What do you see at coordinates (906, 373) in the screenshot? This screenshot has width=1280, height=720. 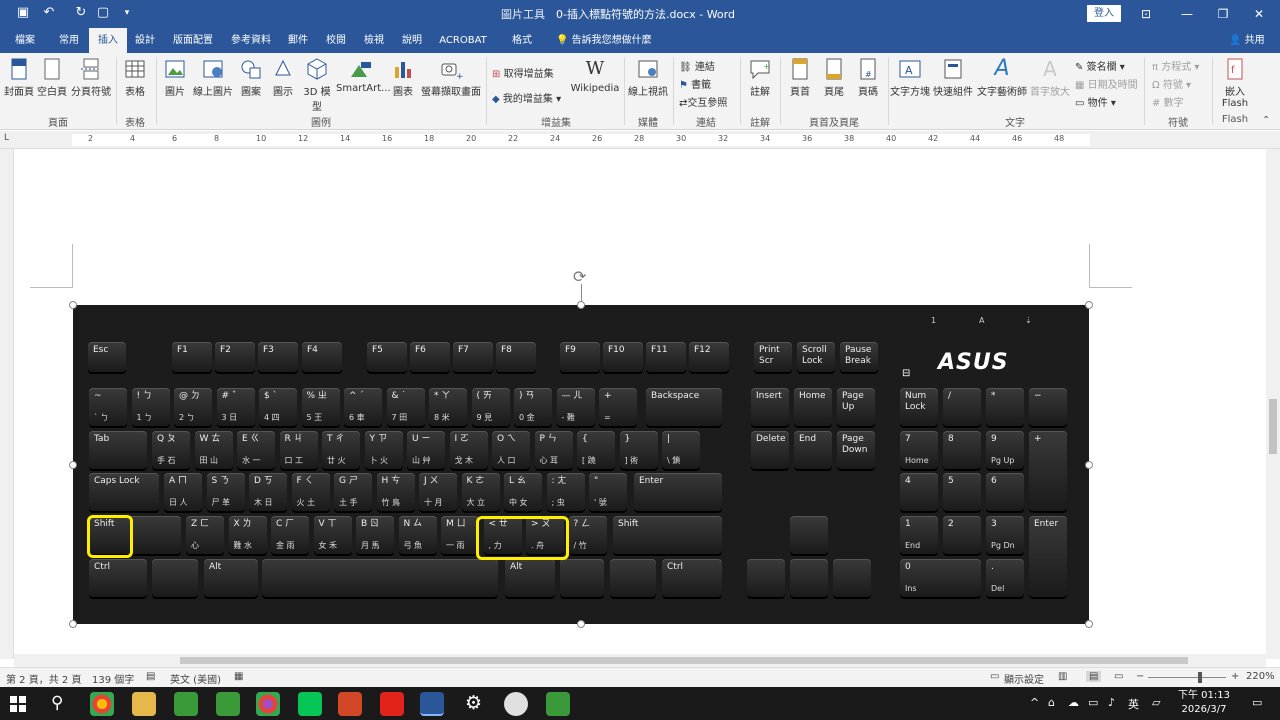 I see `layout-options-icon: ⊟` at bounding box center [906, 373].